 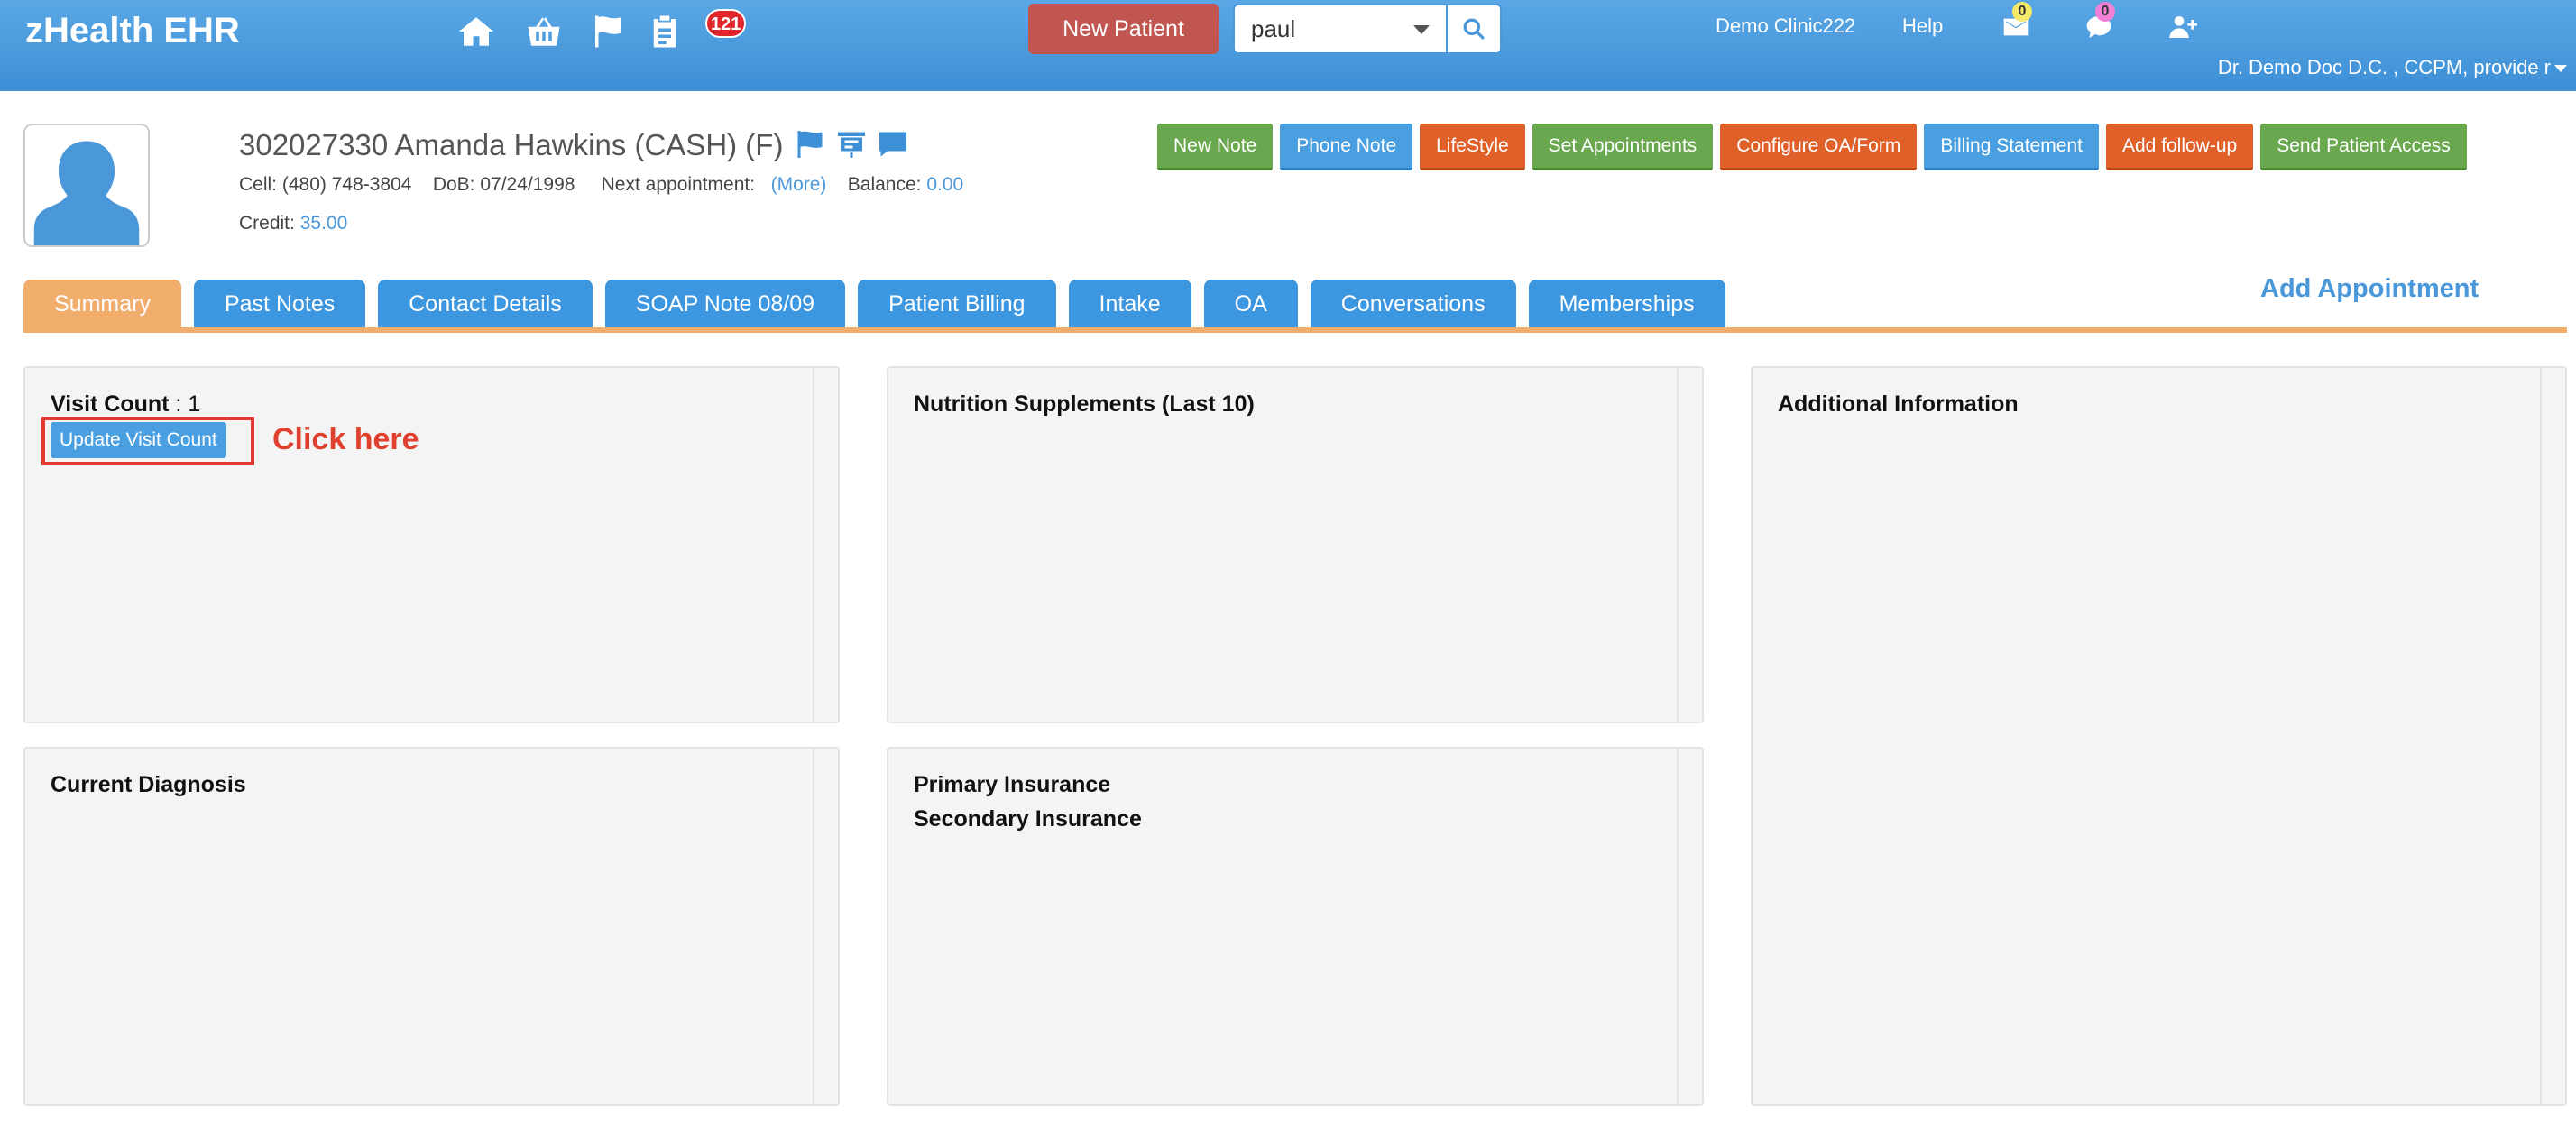 I want to click on help-link: Help, so click(x=1923, y=26).